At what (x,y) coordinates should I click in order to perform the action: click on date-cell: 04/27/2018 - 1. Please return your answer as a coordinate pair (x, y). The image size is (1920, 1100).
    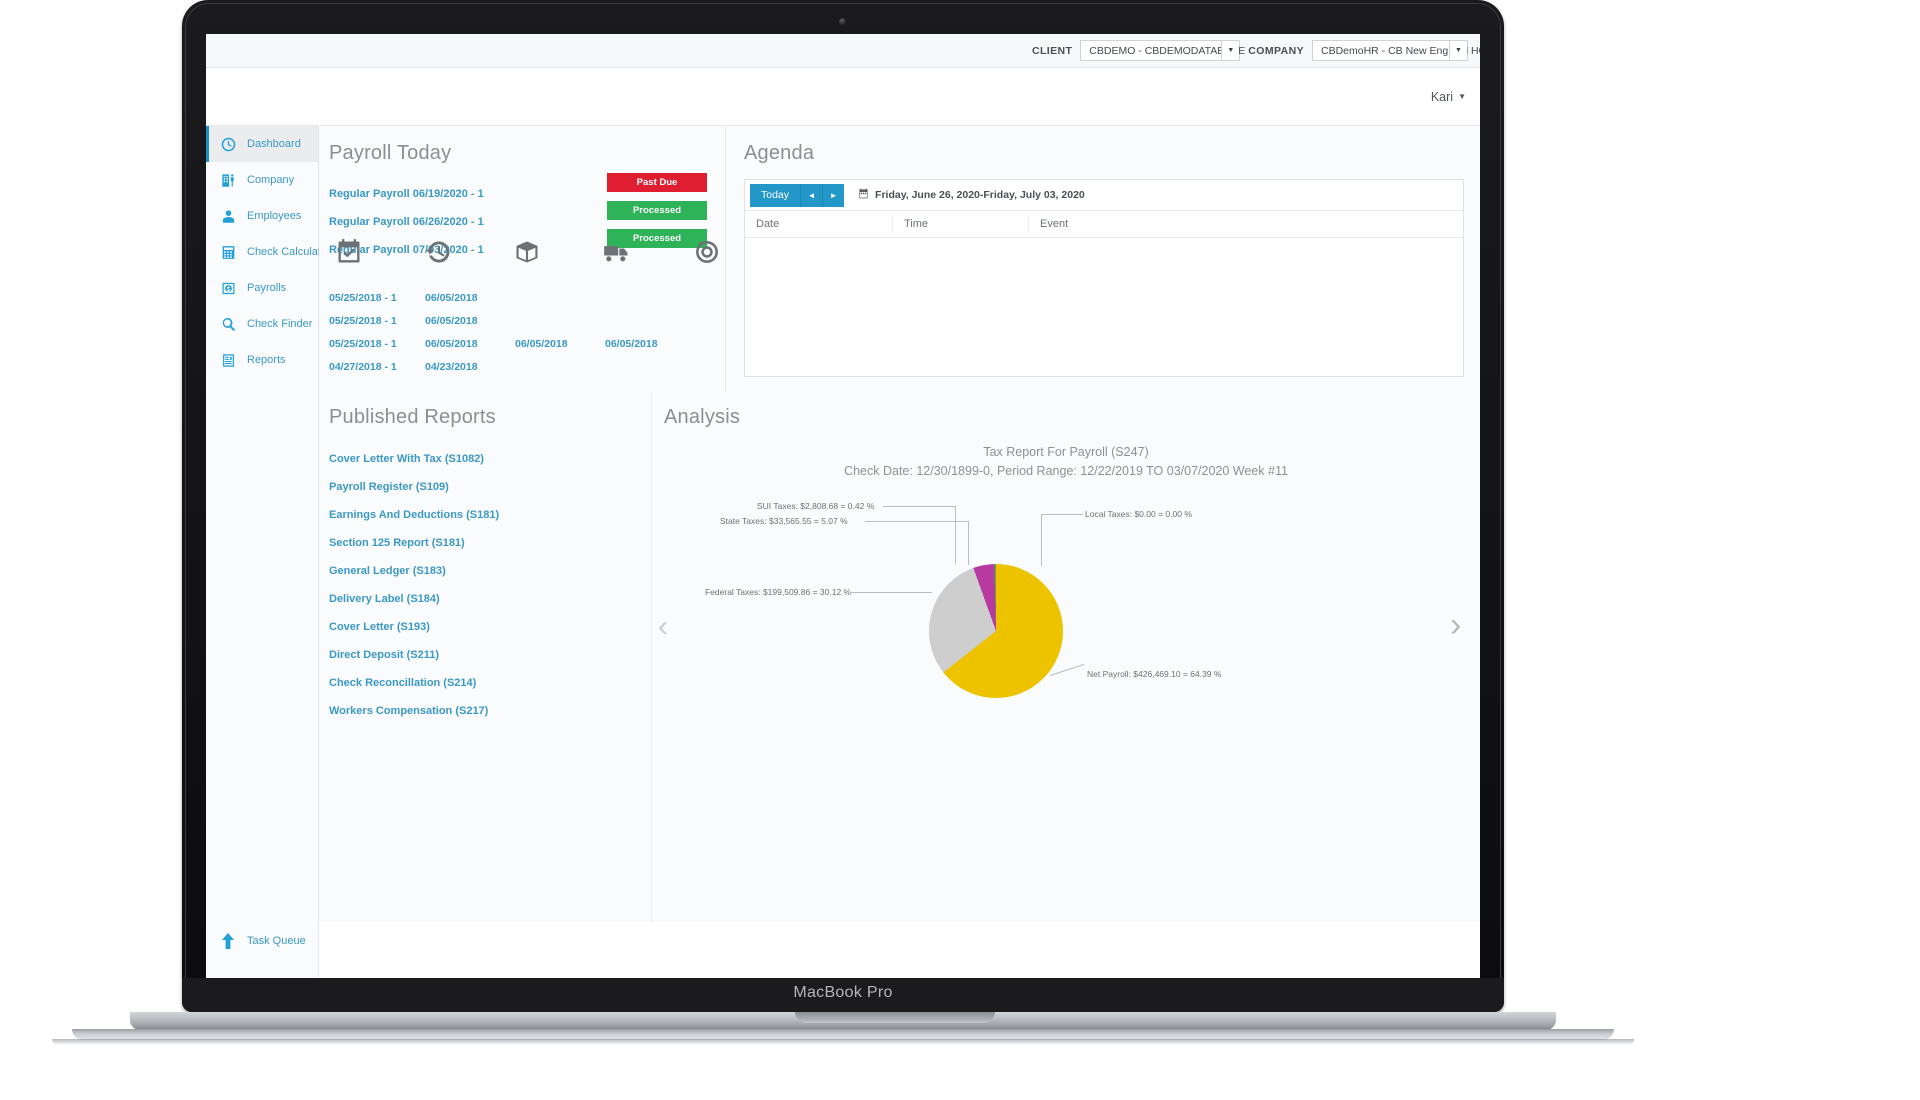
    Looking at the image, I should click on (363, 367).